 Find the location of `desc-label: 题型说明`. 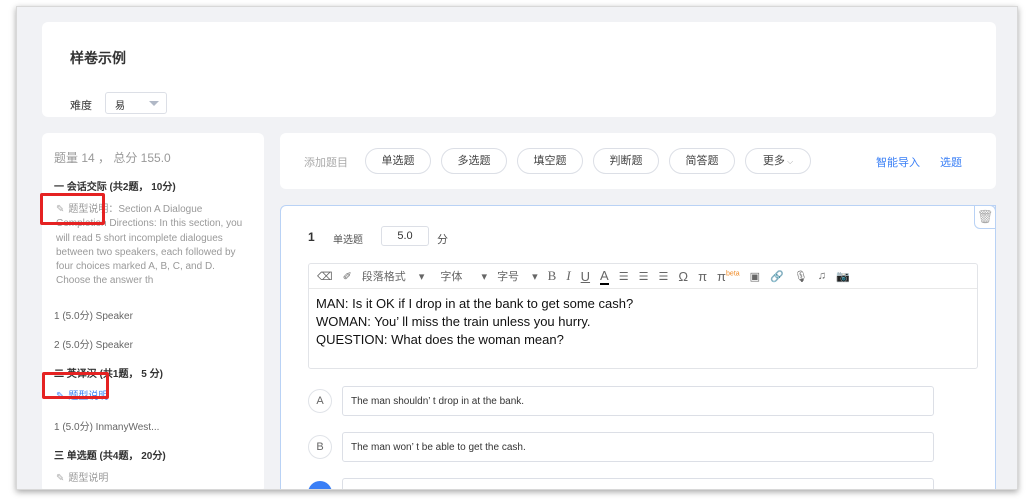

desc-label: 题型说明 is located at coordinates (88, 479).